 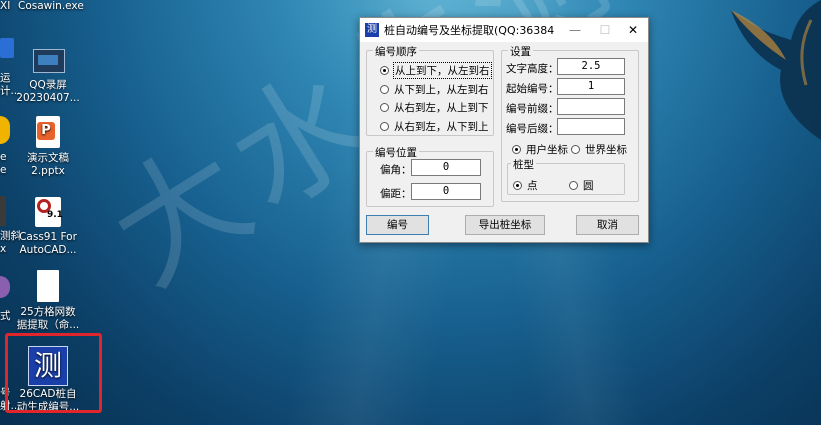 I want to click on order-option-1: 从上到下，从左到右, so click(x=436, y=70).